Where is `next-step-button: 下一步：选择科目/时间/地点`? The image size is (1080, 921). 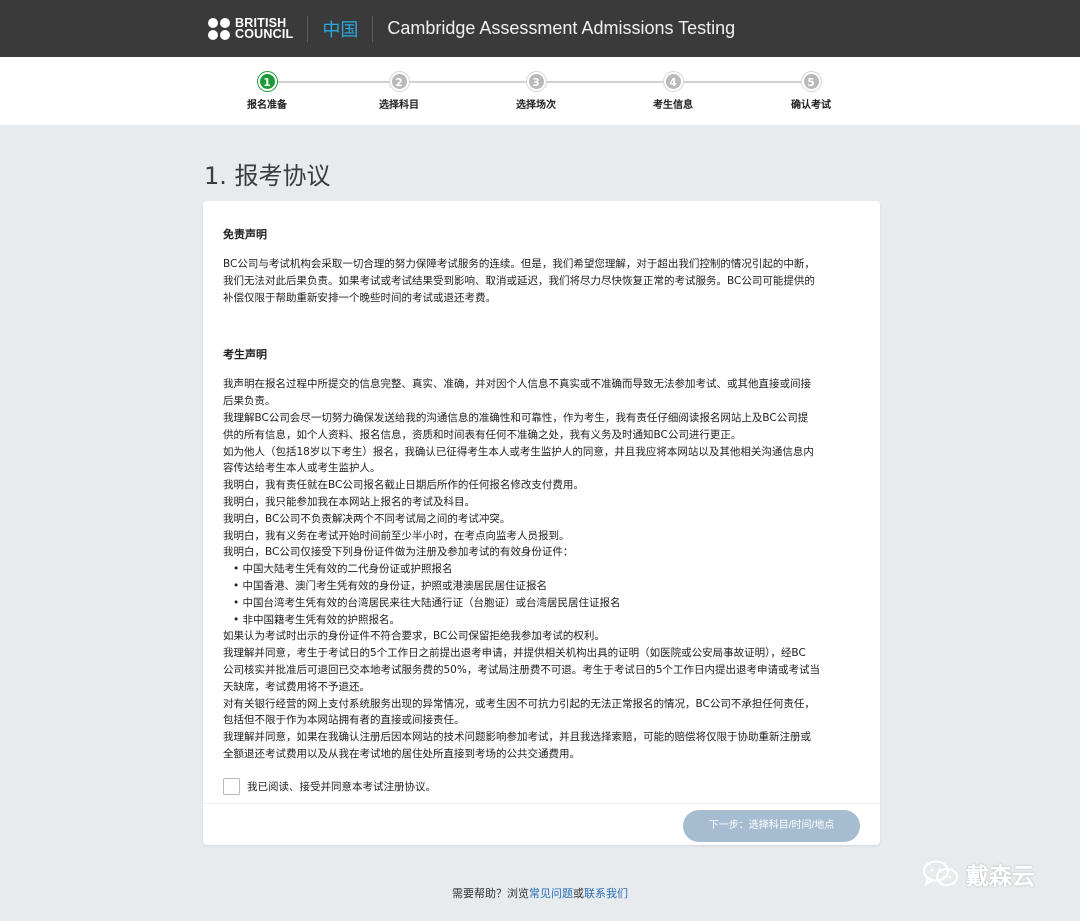
next-step-button: 下一步：选择科目/时间/地点 is located at coordinates (771, 826).